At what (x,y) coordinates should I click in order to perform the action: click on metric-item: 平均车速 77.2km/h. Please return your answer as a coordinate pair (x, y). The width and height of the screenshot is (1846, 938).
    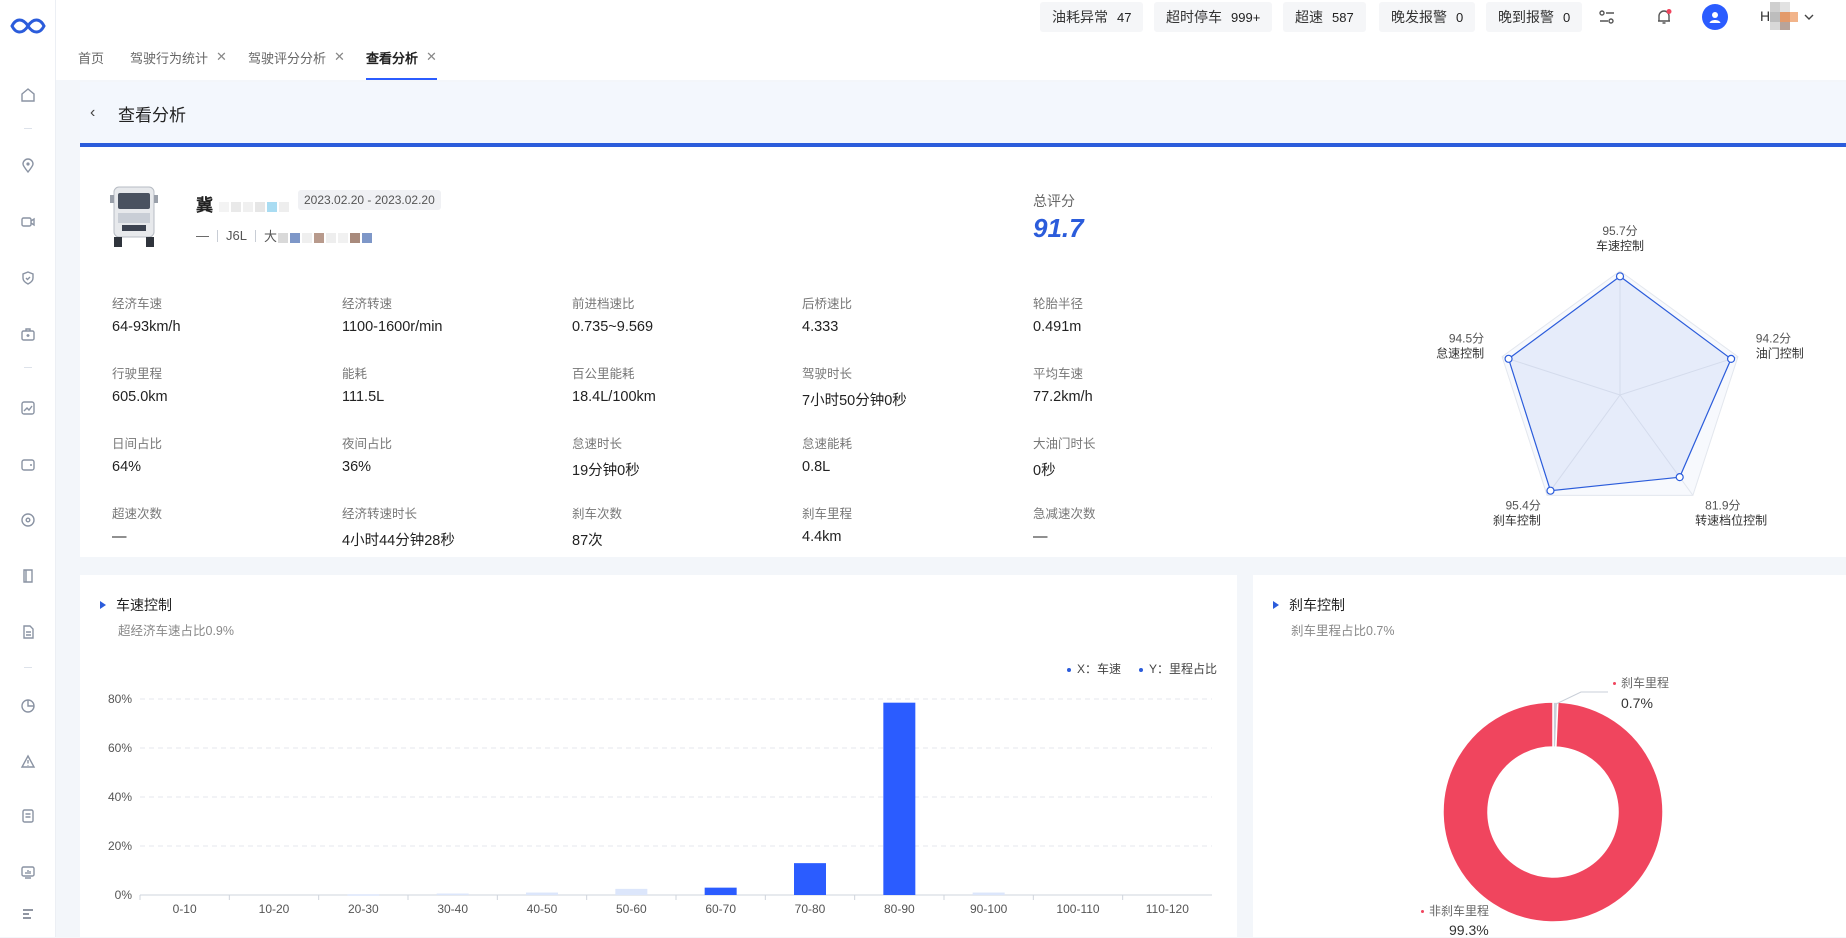
    Looking at the image, I should click on (1133, 384).